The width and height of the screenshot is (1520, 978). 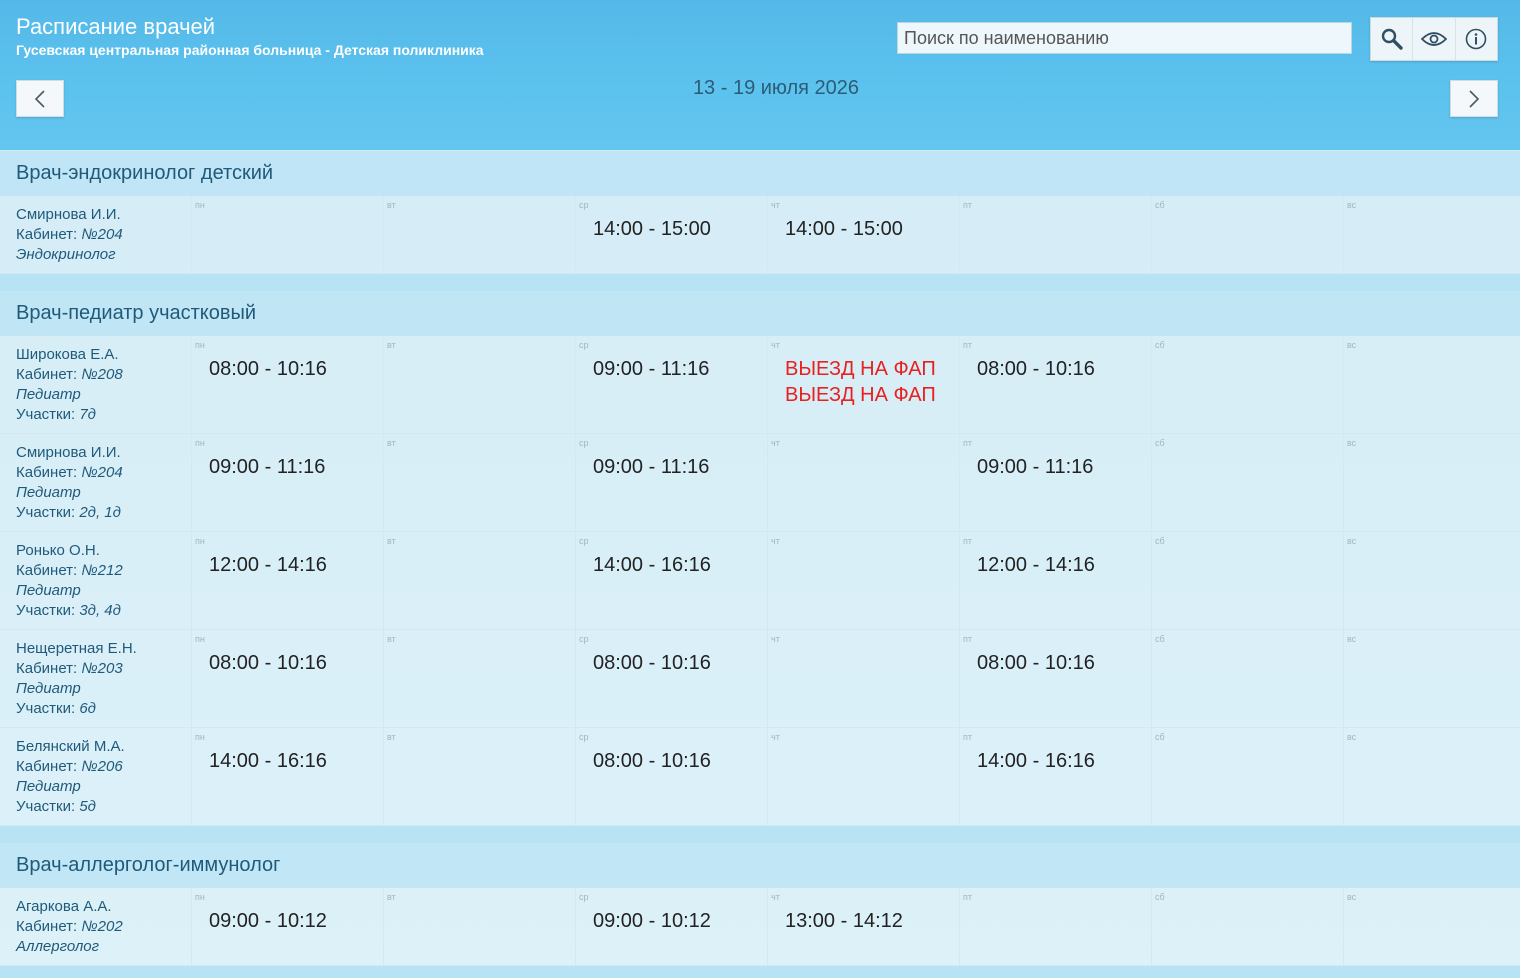 What do you see at coordinates (760, 834) in the screenshot?
I see `section-separator` at bounding box center [760, 834].